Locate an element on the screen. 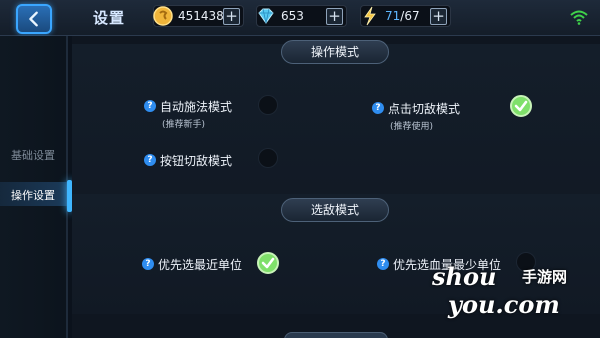  gold-value: 451438 is located at coordinates (201, 16).